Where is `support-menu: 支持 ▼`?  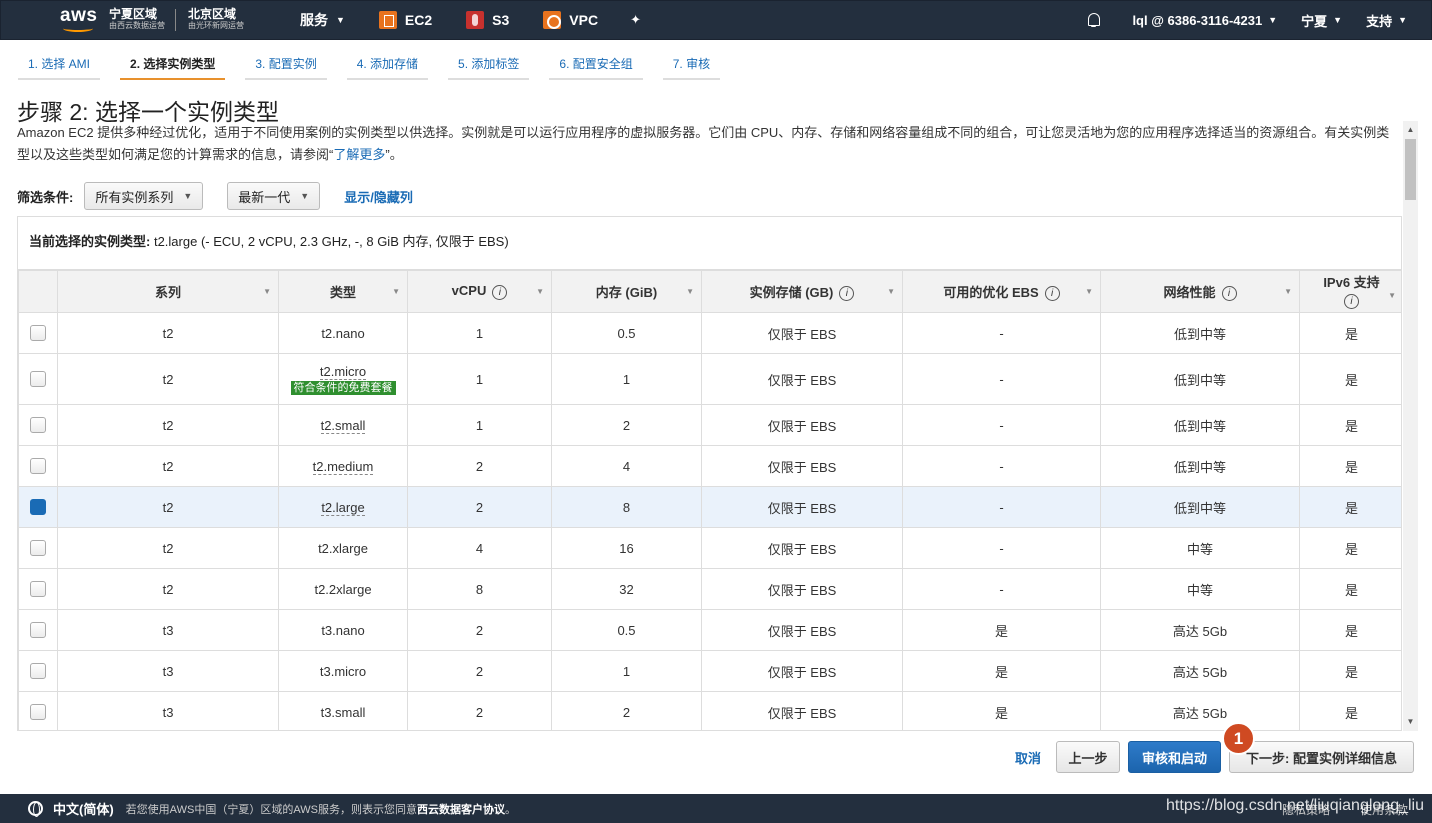 support-menu: 支持 ▼ is located at coordinates (1386, 20).